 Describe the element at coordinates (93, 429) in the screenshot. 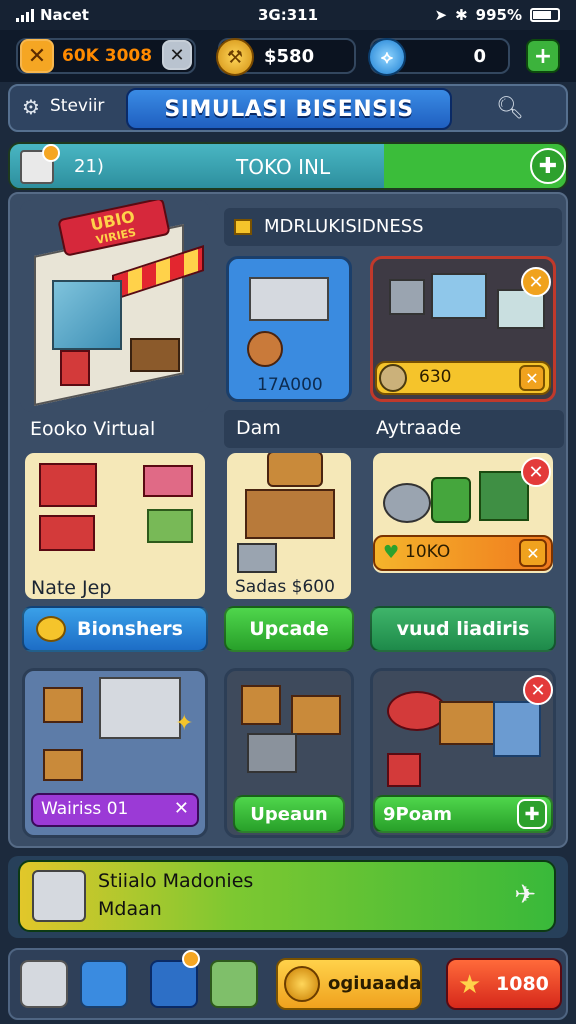

I see `store-label: Eooko Virtual` at that location.